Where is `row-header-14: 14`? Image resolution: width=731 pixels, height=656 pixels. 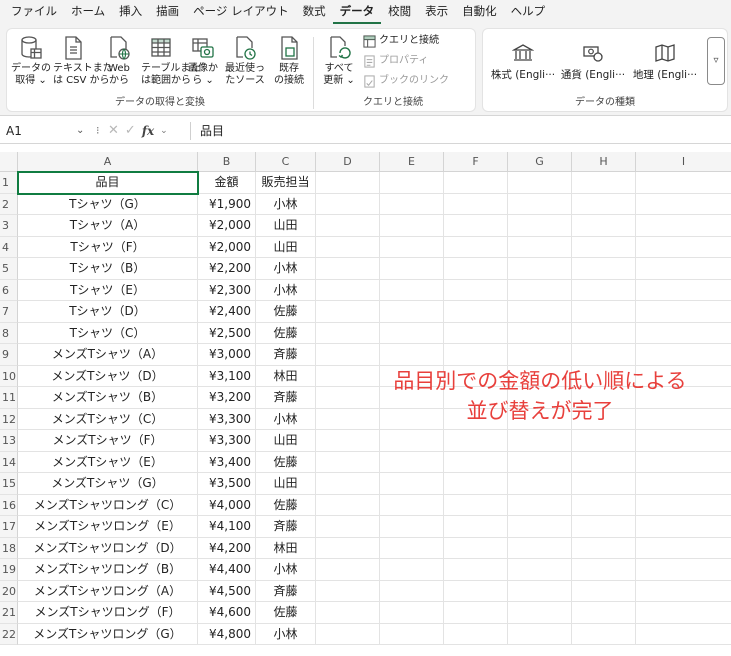
row-header-14: 14 is located at coordinates (9, 462).